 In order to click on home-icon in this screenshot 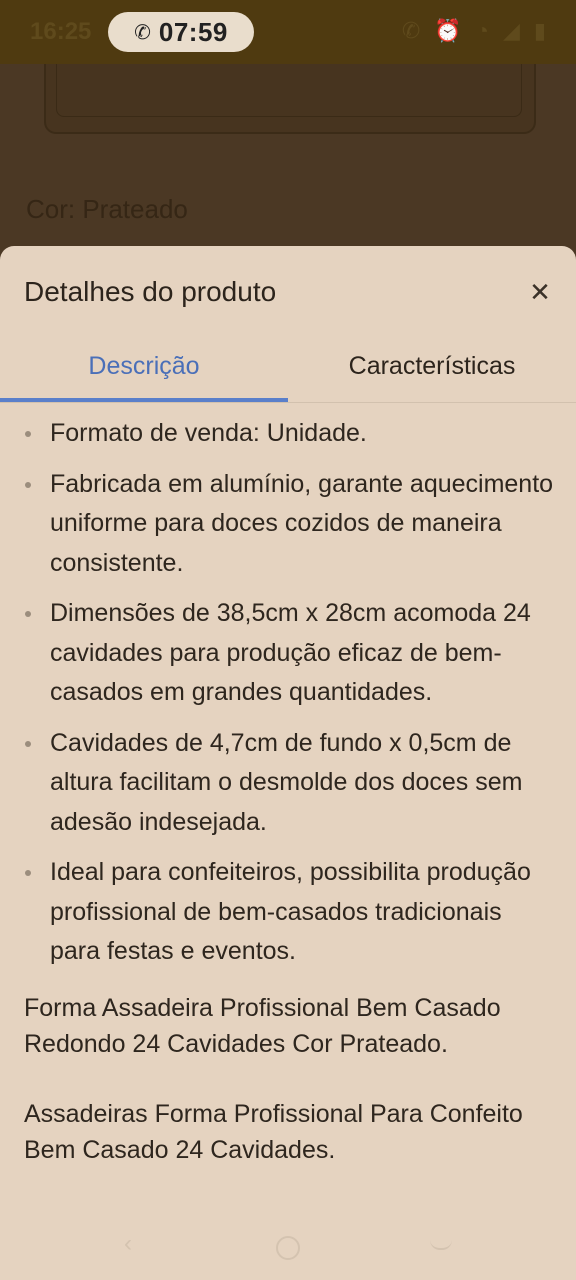, I will do `click(288, 1248)`.